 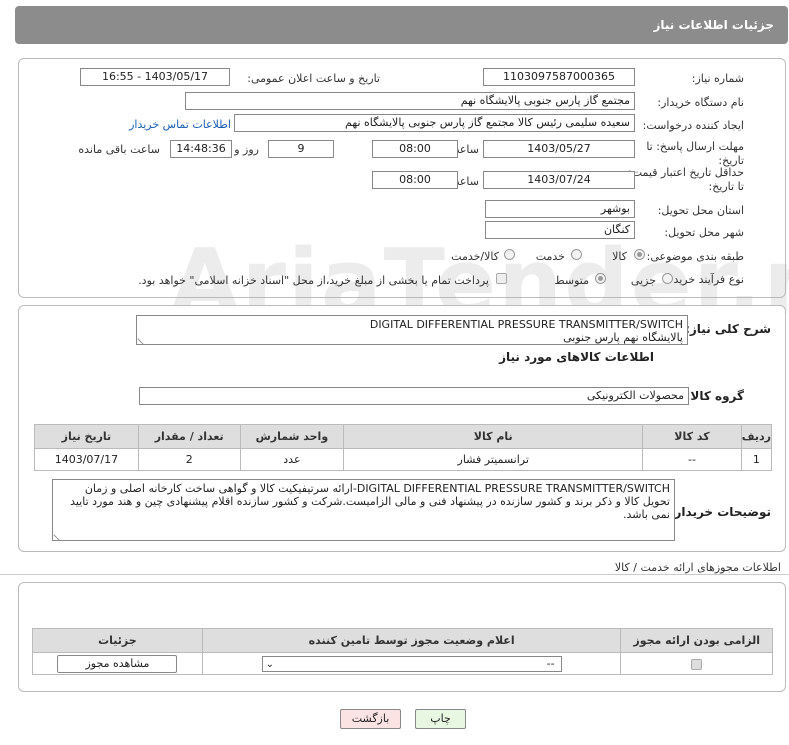 What do you see at coordinates (270, 664) in the screenshot?
I see `chevron-down-icon: ⌄` at bounding box center [270, 664].